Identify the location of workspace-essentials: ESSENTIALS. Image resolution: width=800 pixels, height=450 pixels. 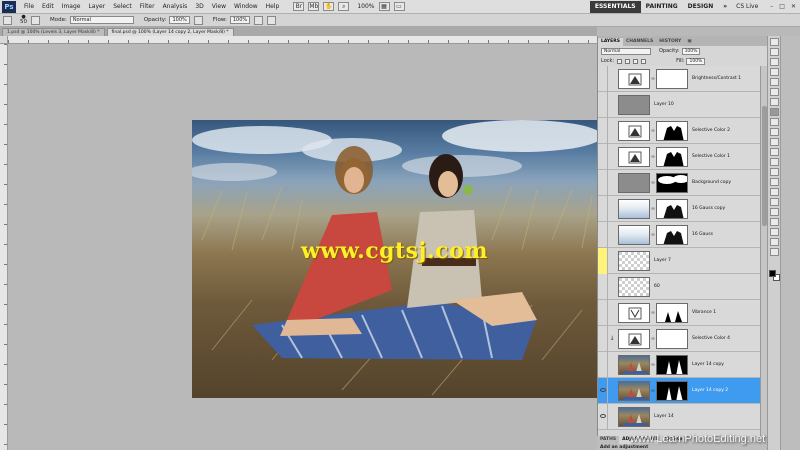
(615, 6).